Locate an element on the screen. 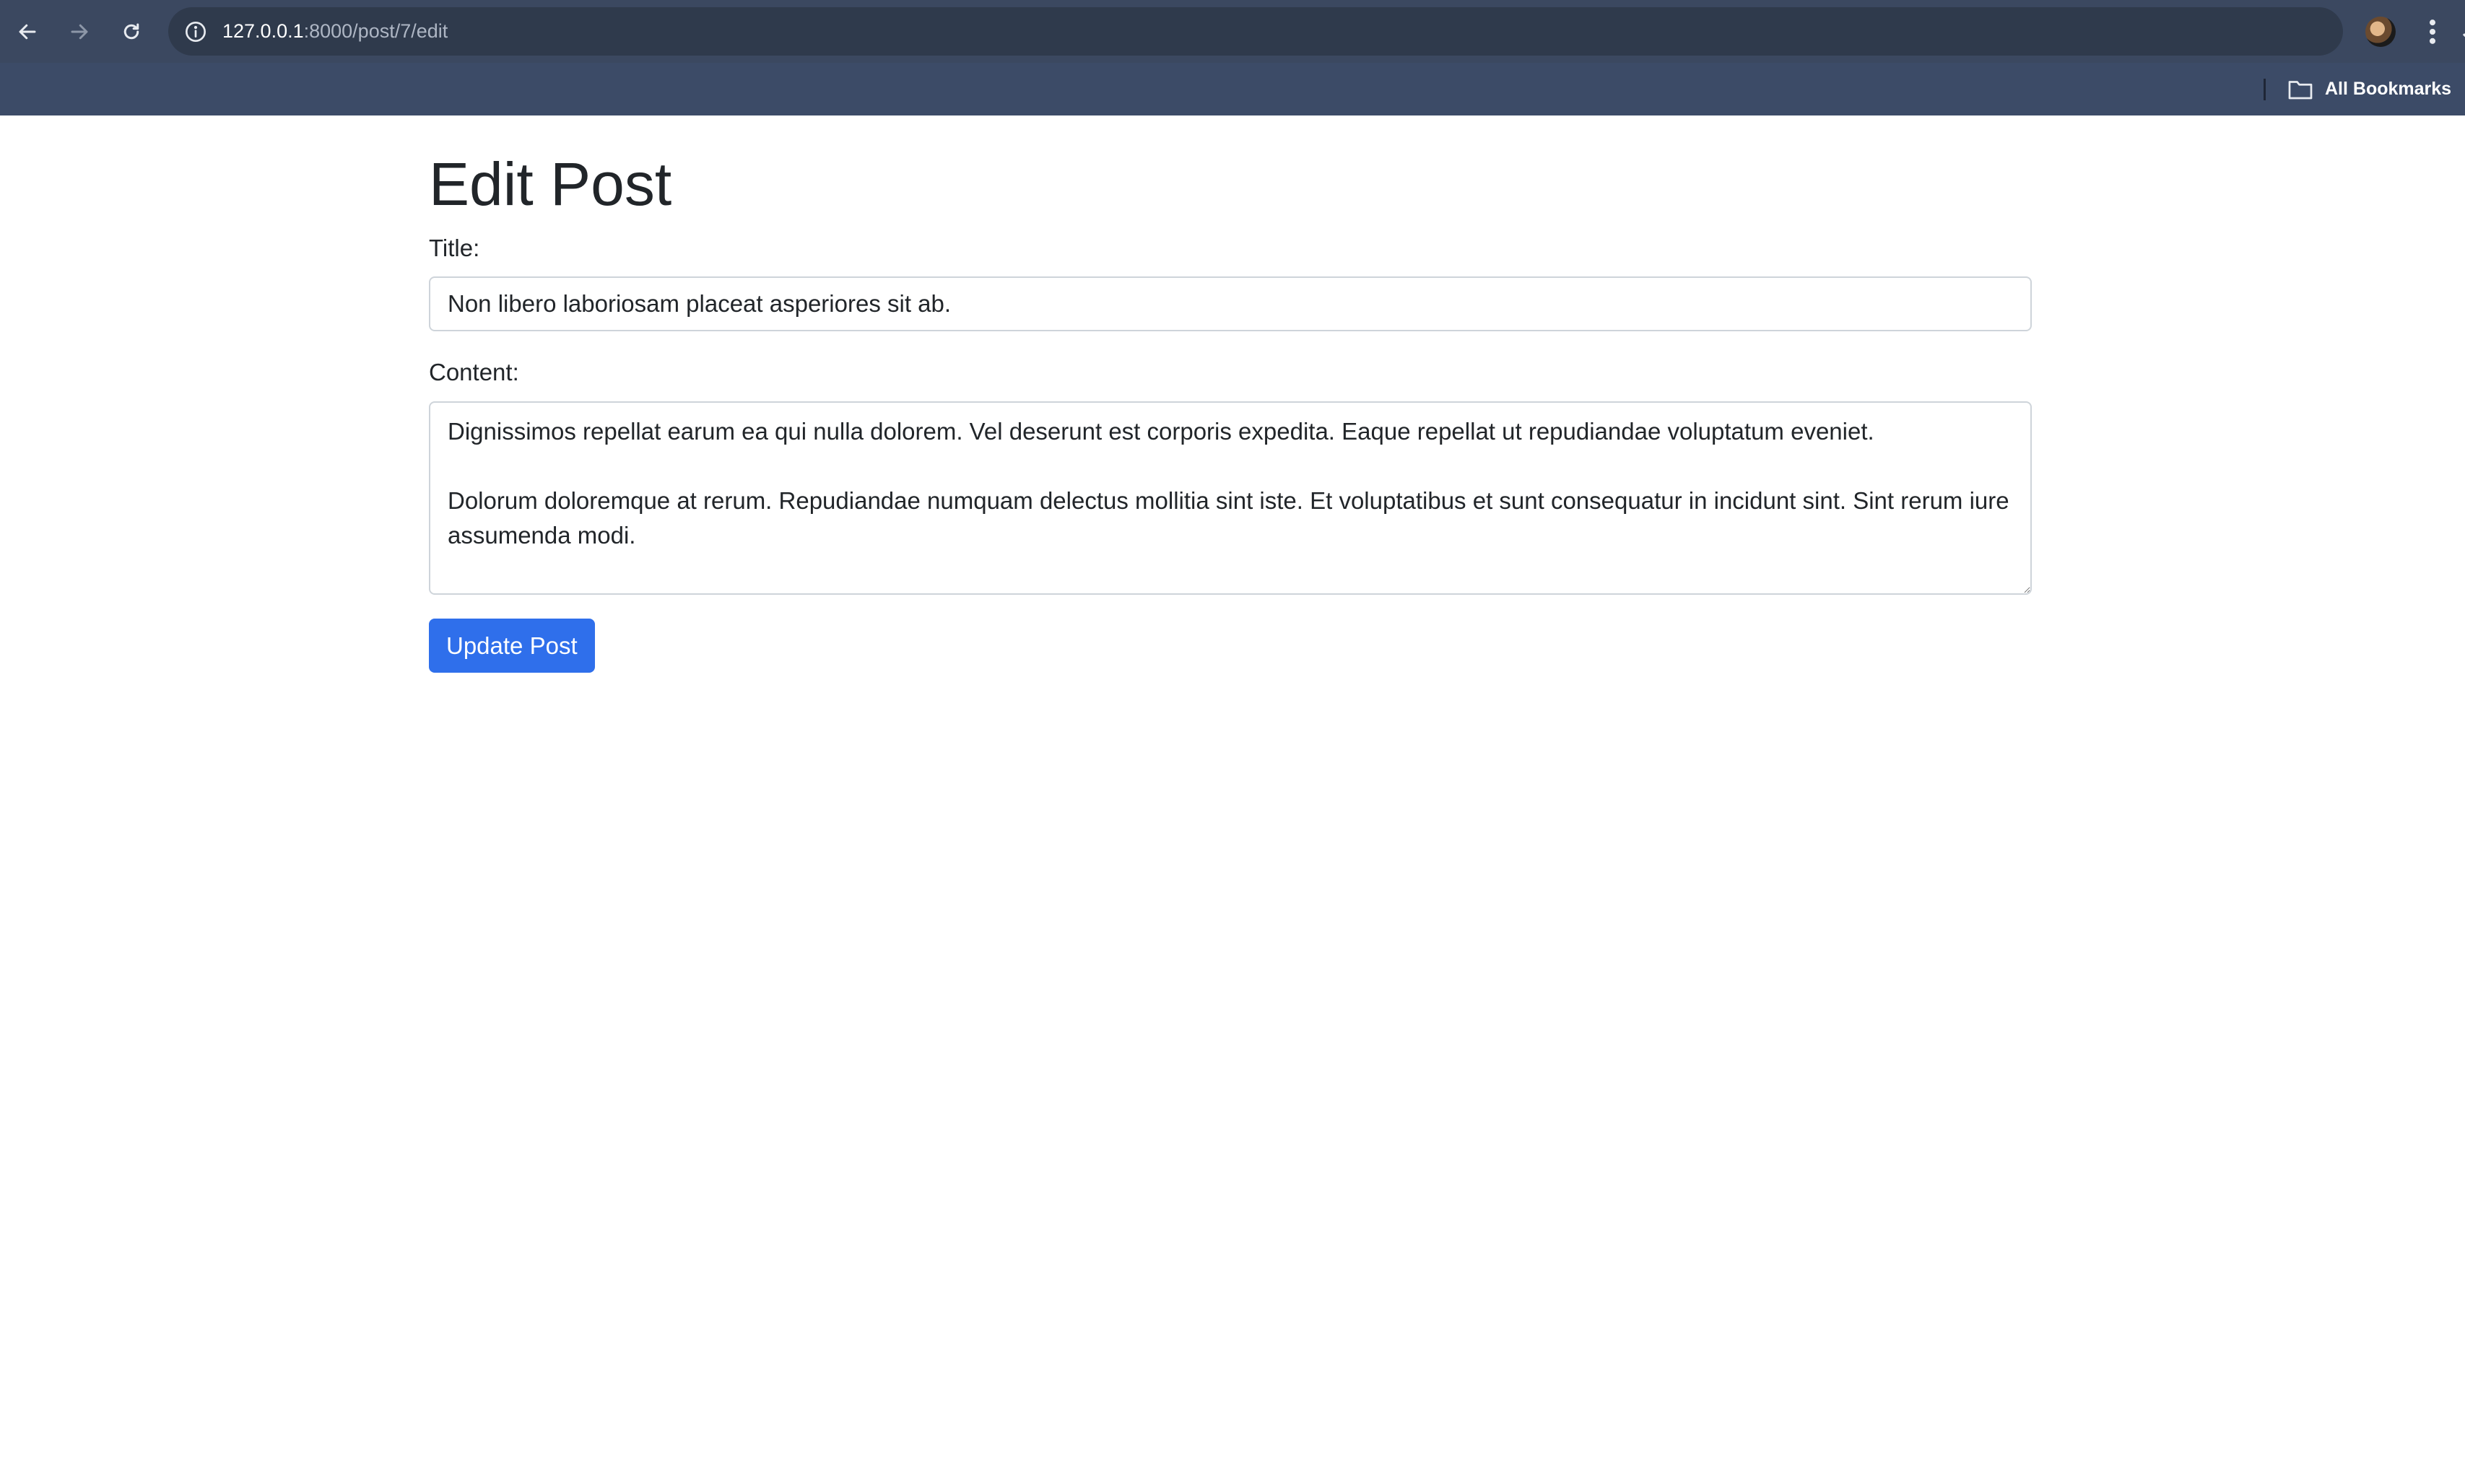 This screenshot has width=2465, height=1484. kebab-menu-icon is located at coordinates (2432, 32).